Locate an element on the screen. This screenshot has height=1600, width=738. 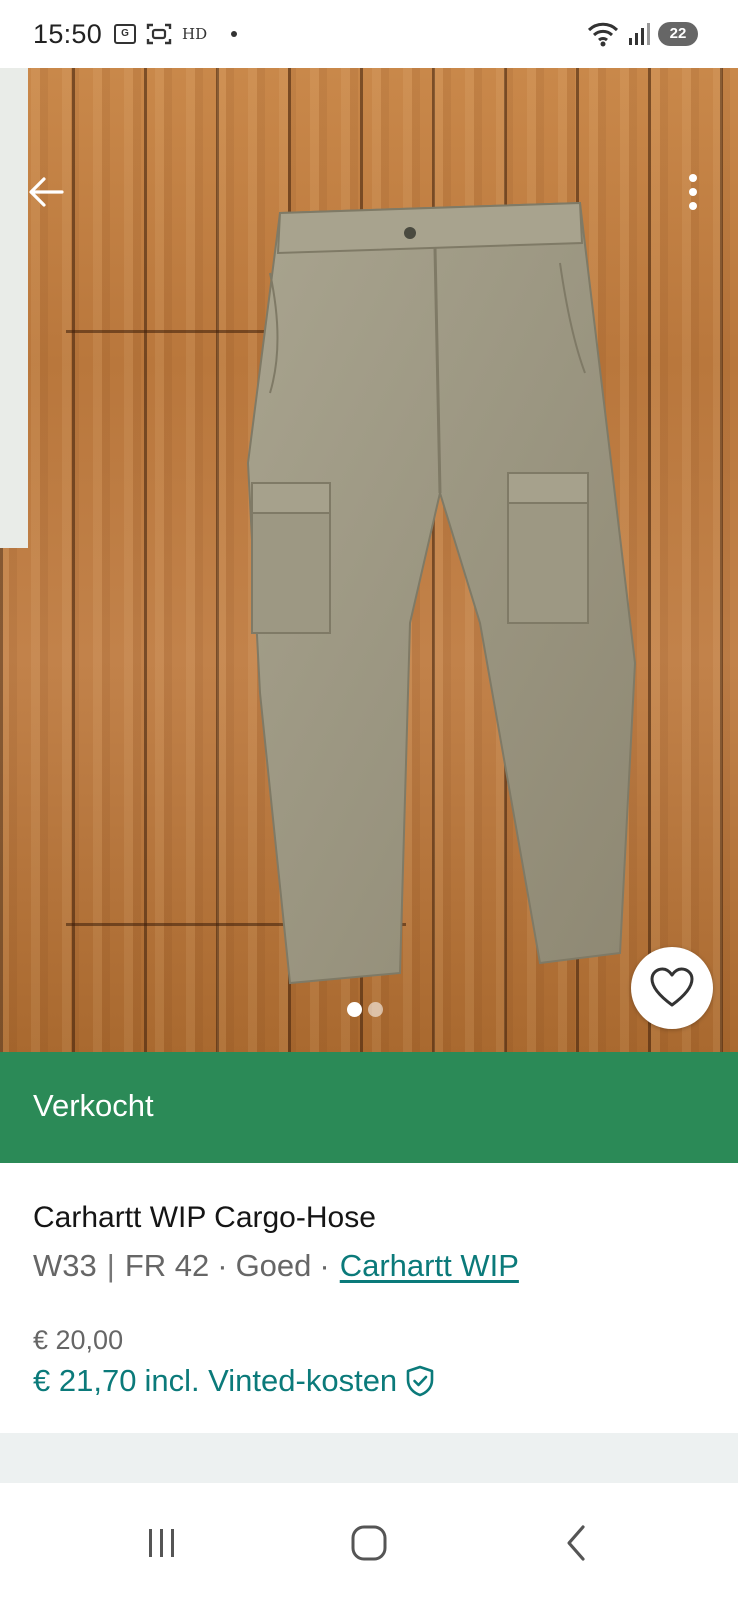
status-right-icons: 22 is located at coordinates (642, 34).